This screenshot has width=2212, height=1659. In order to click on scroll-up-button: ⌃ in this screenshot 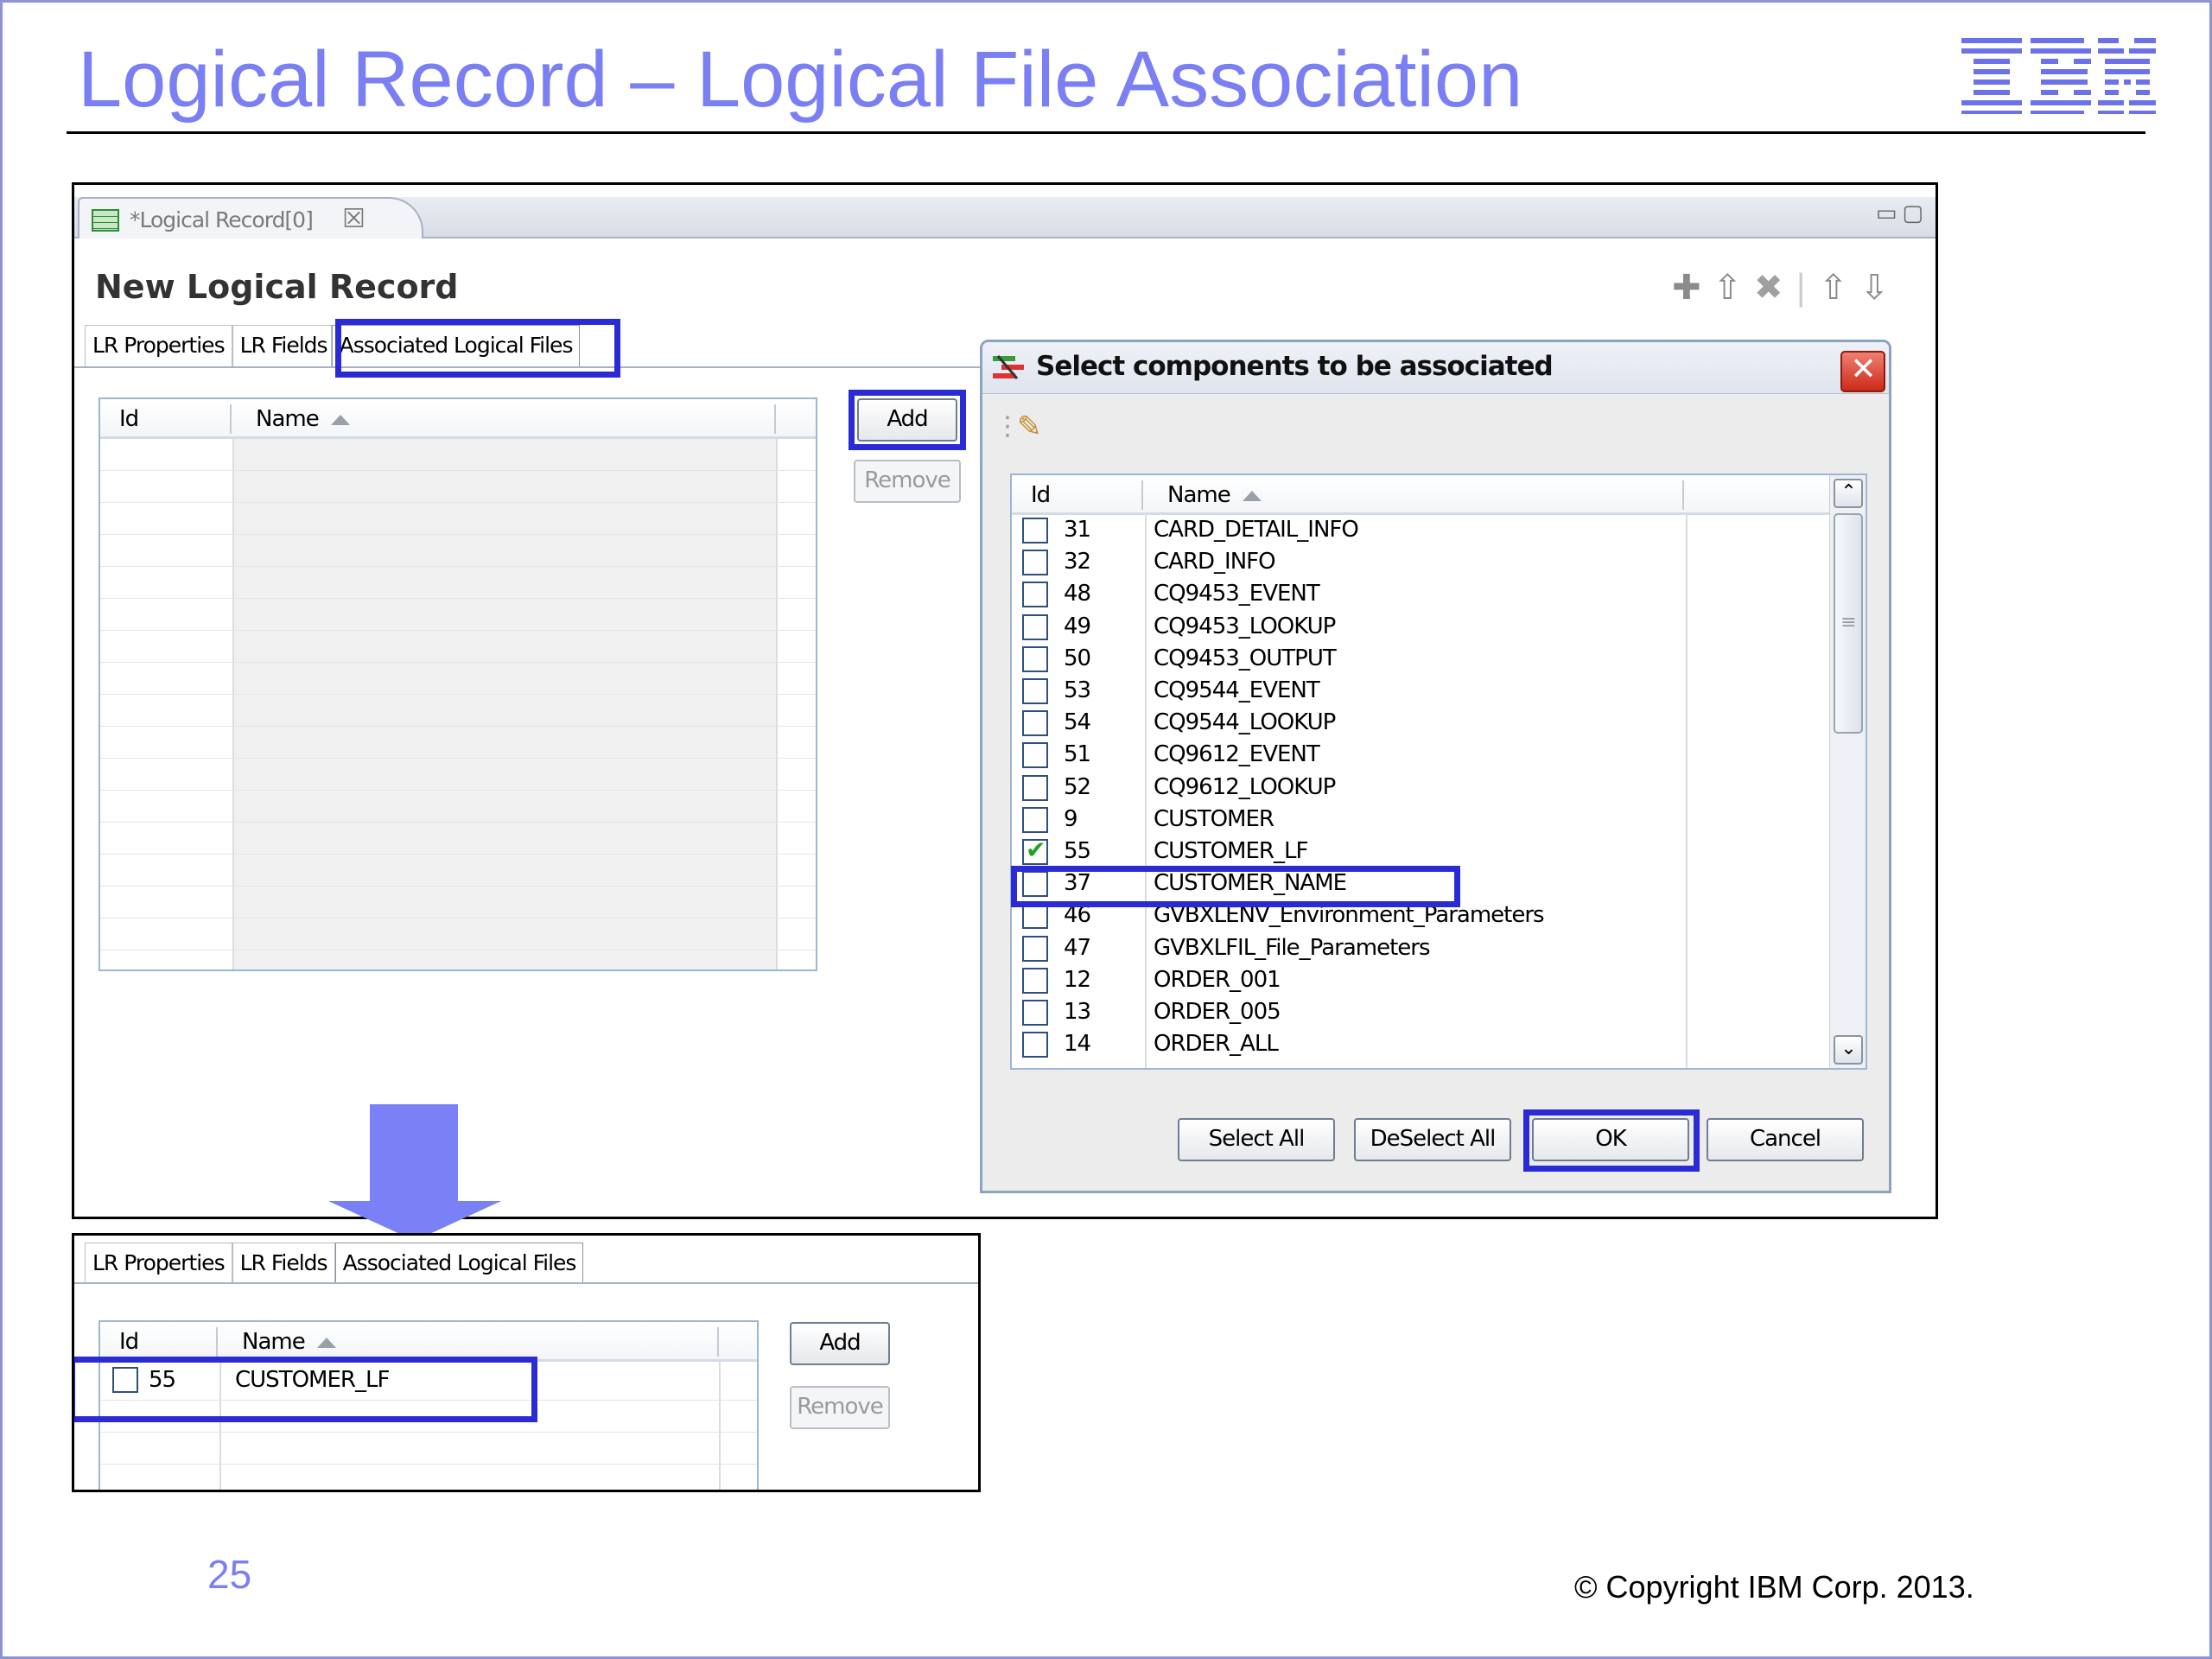, I will do `click(1848, 493)`.